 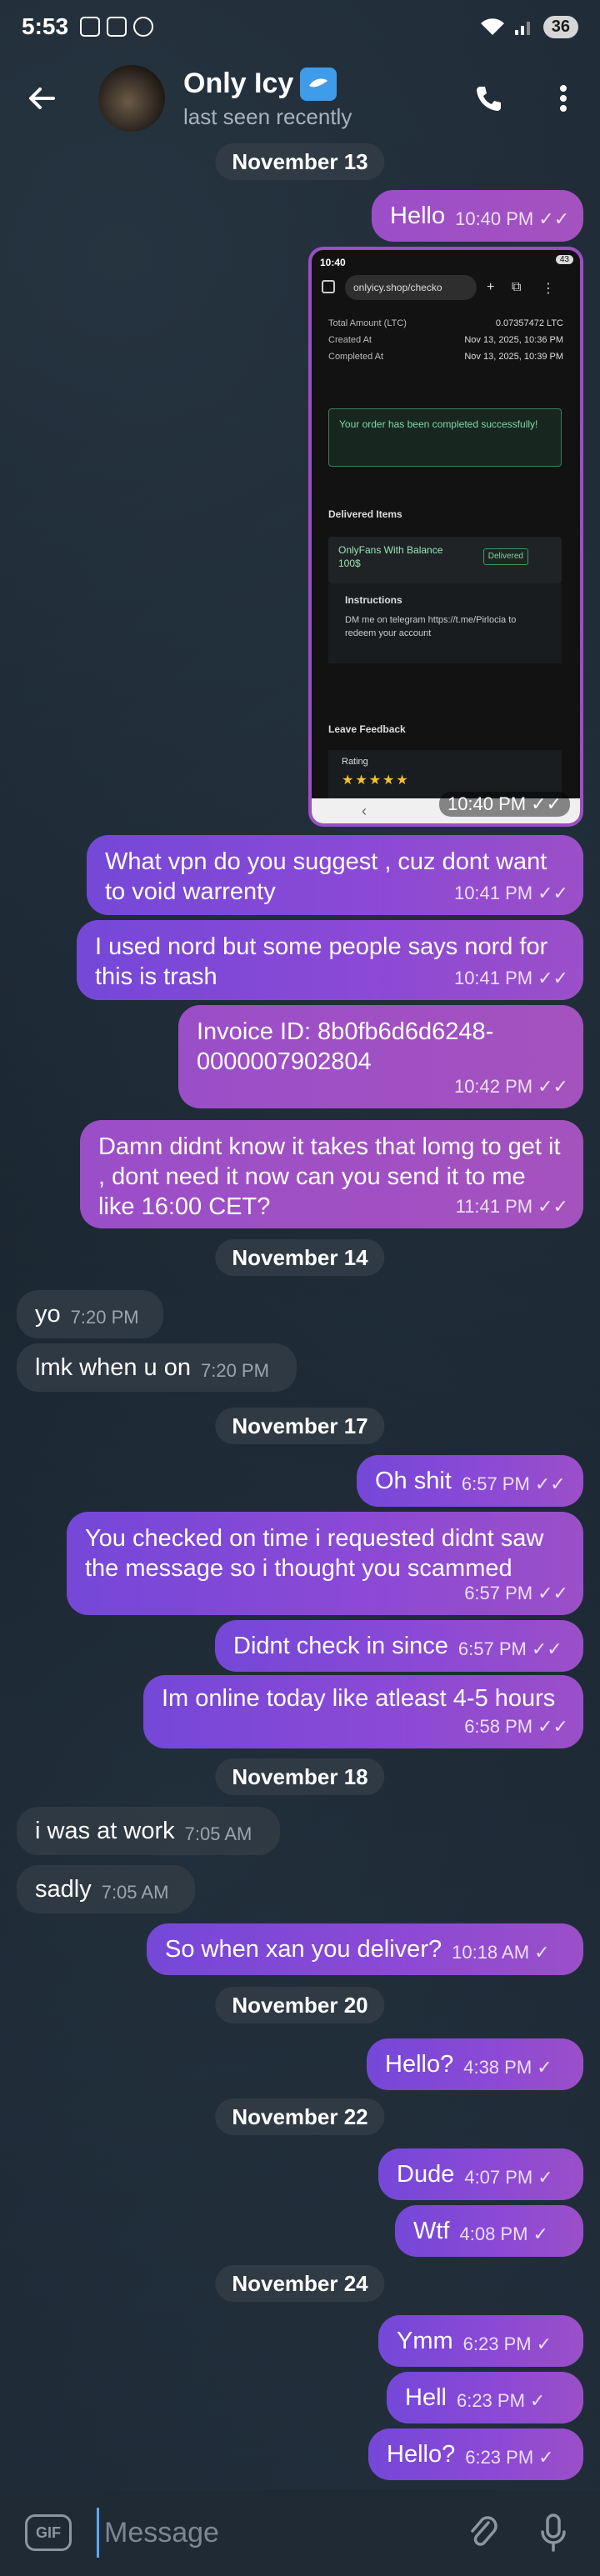 I want to click on phone-icon, so click(x=489, y=99).